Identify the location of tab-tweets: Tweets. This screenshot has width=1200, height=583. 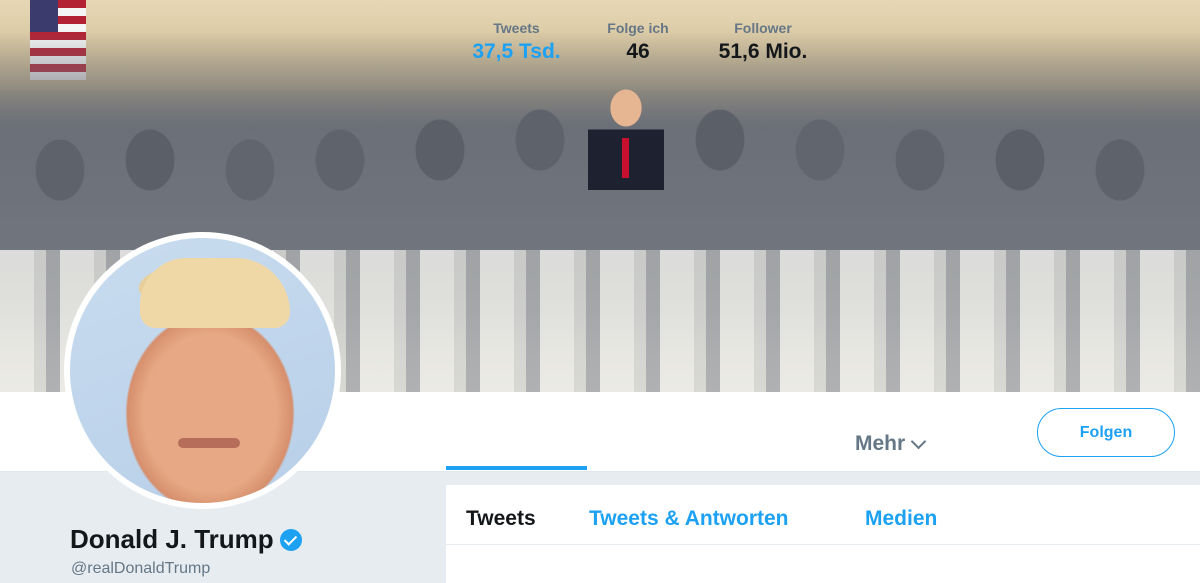
(501, 519).